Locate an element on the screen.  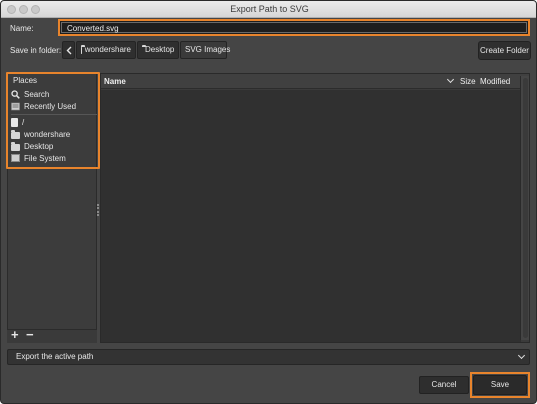
crumb-label: Desktop is located at coordinates (160, 49).